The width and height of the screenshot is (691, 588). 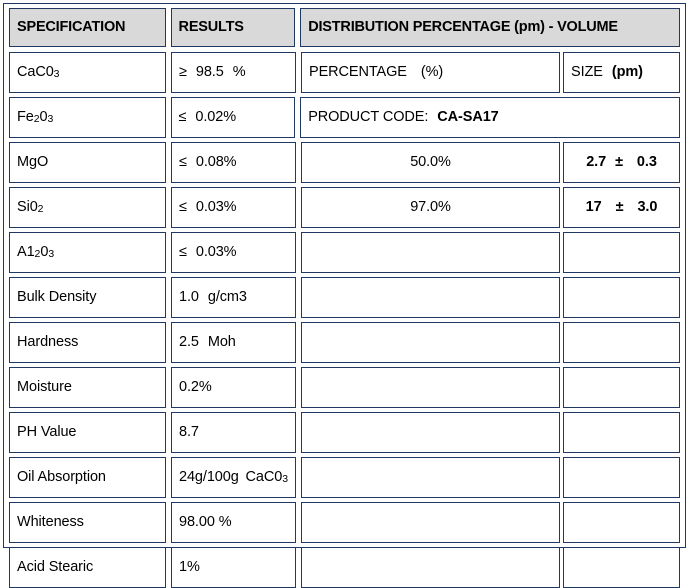 I want to click on result-value: 24g/100g, so click(x=209, y=476).